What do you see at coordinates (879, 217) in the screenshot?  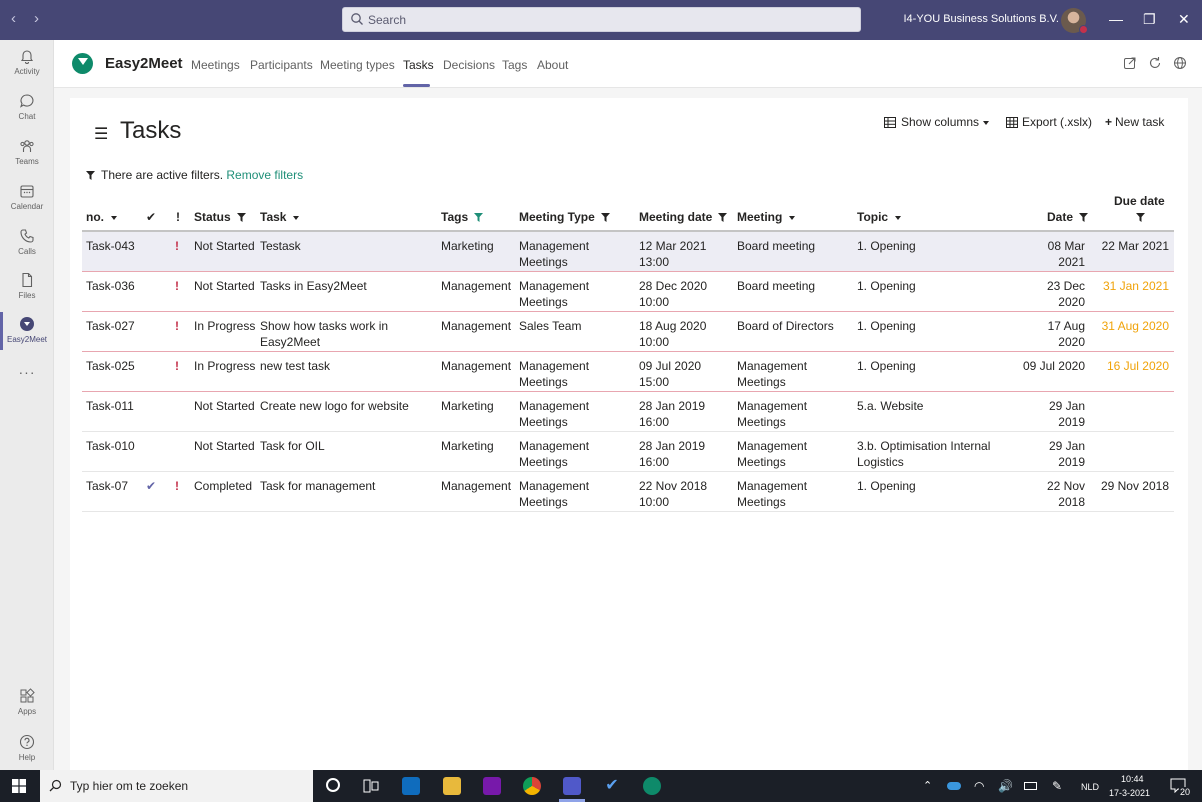 I see `col-header-topic: Topic` at bounding box center [879, 217].